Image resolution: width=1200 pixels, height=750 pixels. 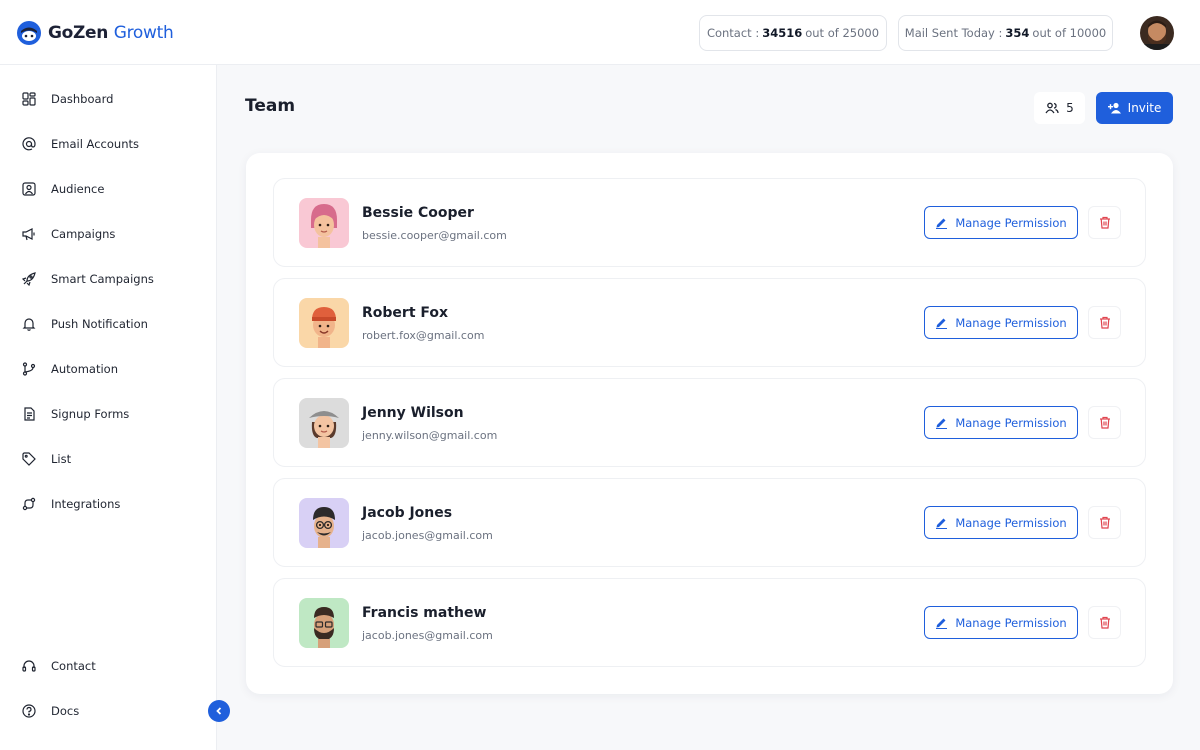 I want to click on contact-usage-badge: Contact :34516 out of 25000, so click(x=793, y=33).